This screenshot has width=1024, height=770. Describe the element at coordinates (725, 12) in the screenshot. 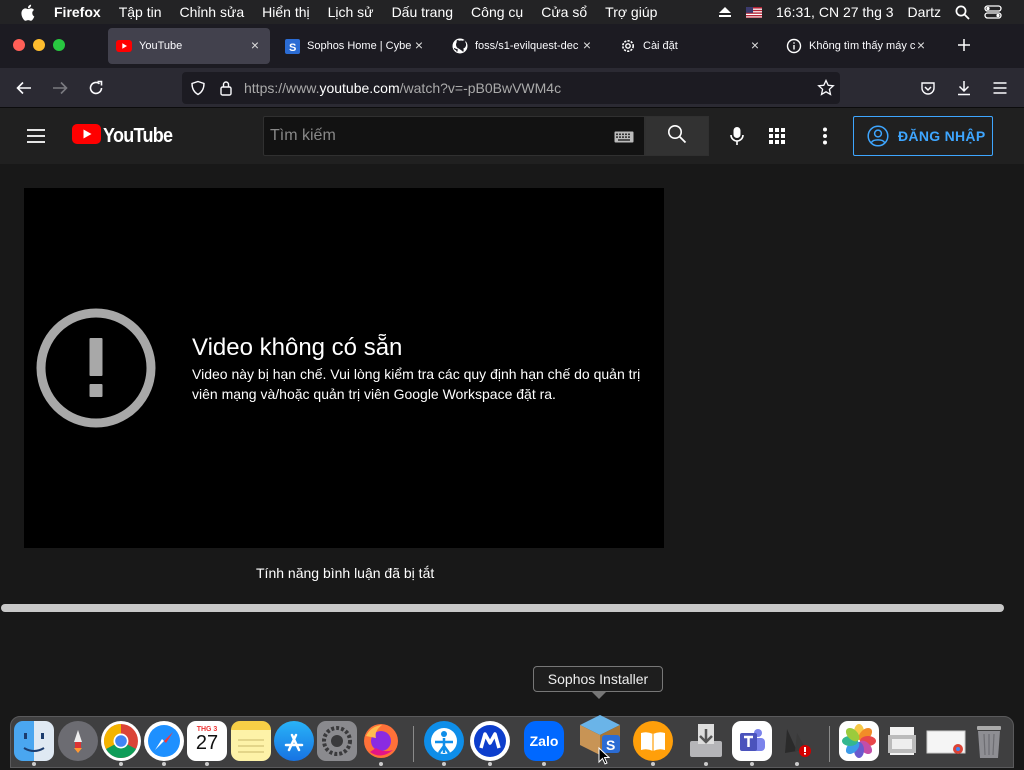

I see `eject-icon` at that location.